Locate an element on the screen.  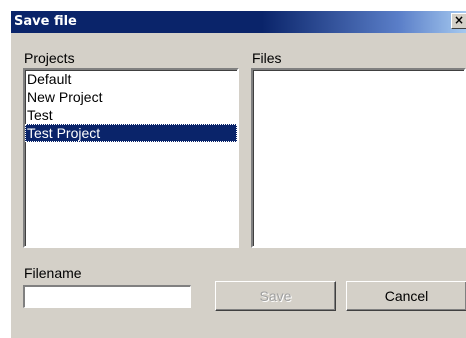
filename-label: Filename is located at coordinates (53, 273).